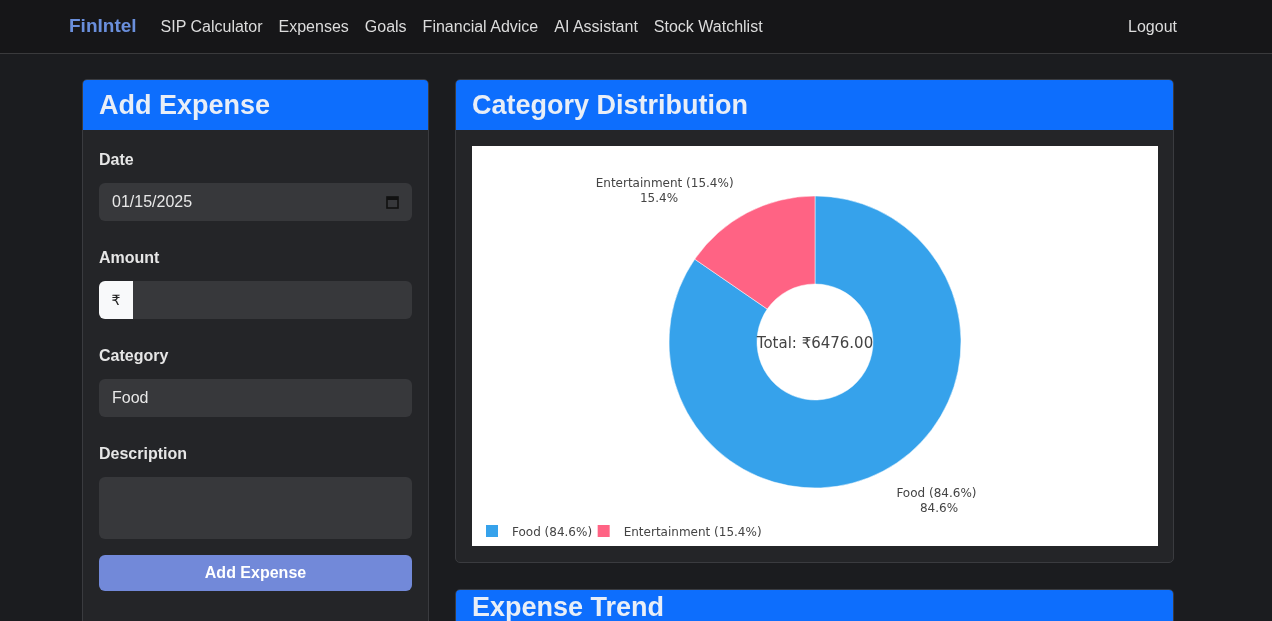 Image resolution: width=1272 pixels, height=621 pixels. What do you see at coordinates (134, 356) in the screenshot?
I see `field-label: Category` at bounding box center [134, 356].